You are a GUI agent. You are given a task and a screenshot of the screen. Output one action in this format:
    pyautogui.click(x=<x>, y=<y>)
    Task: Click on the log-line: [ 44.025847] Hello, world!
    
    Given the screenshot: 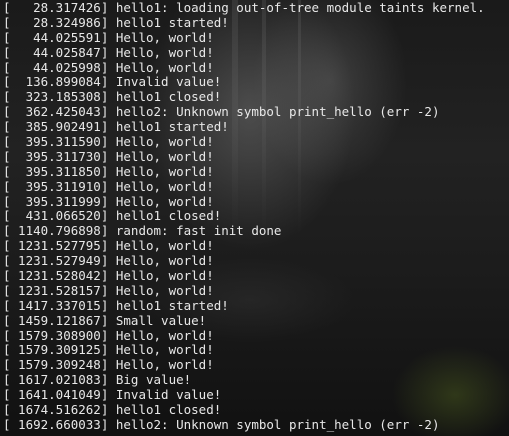 What is the action you would take?
    pyautogui.click(x=108, y=52)
    